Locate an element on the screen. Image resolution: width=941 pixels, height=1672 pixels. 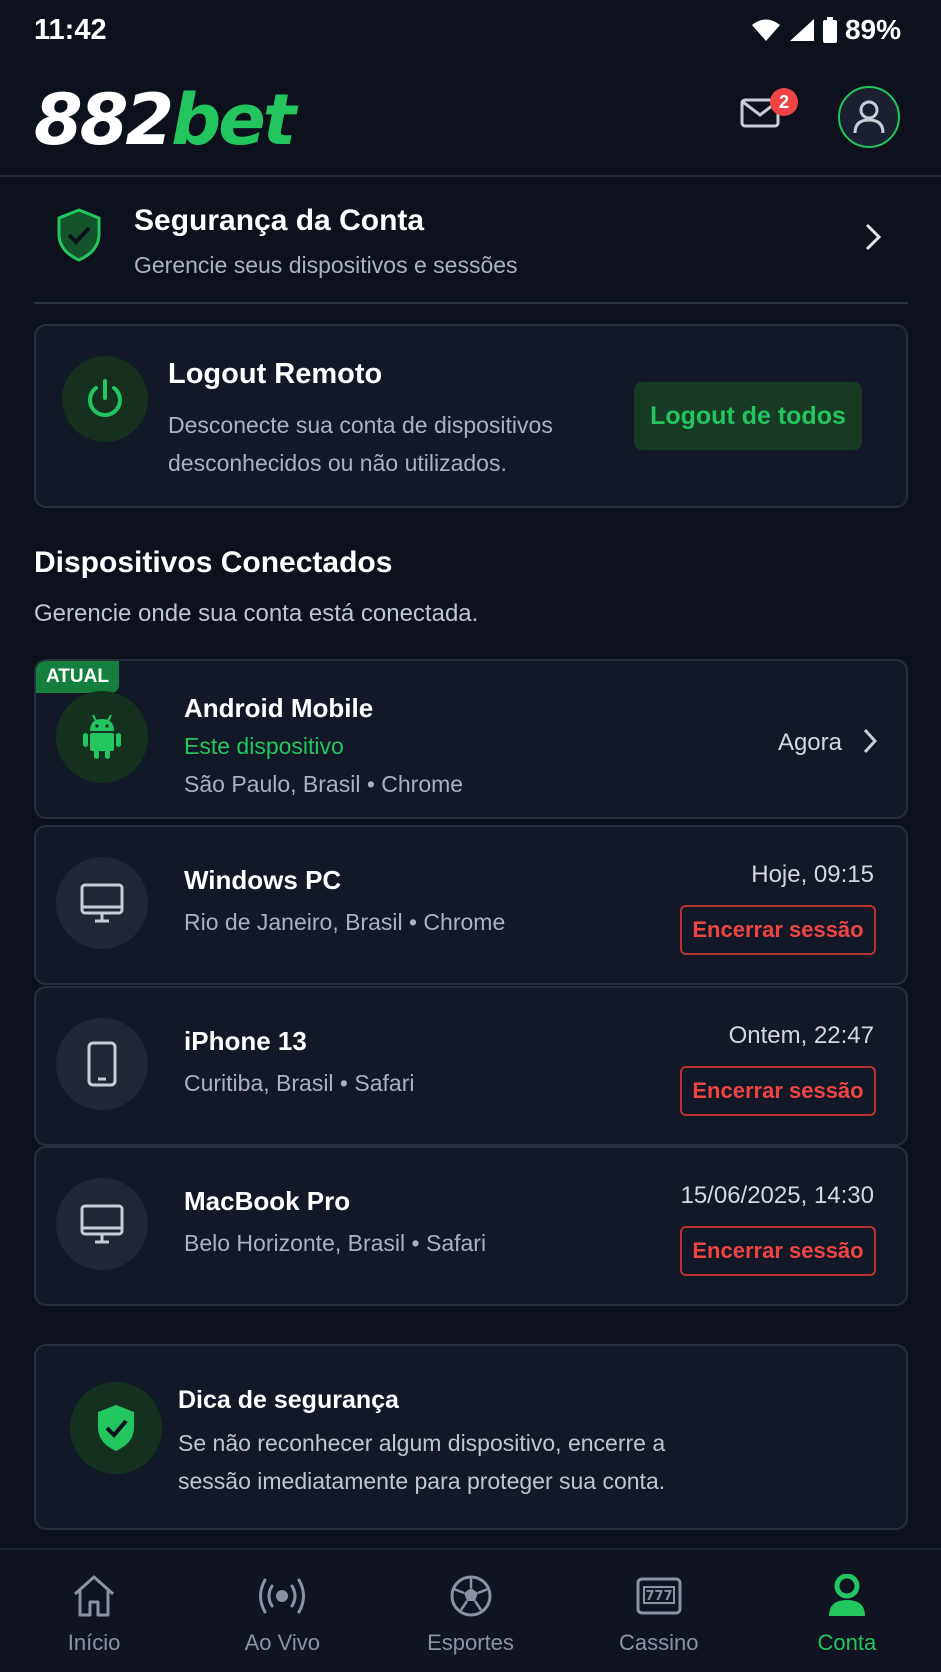
nav-item-inicio: Início is located at coordinates (94, 1611).